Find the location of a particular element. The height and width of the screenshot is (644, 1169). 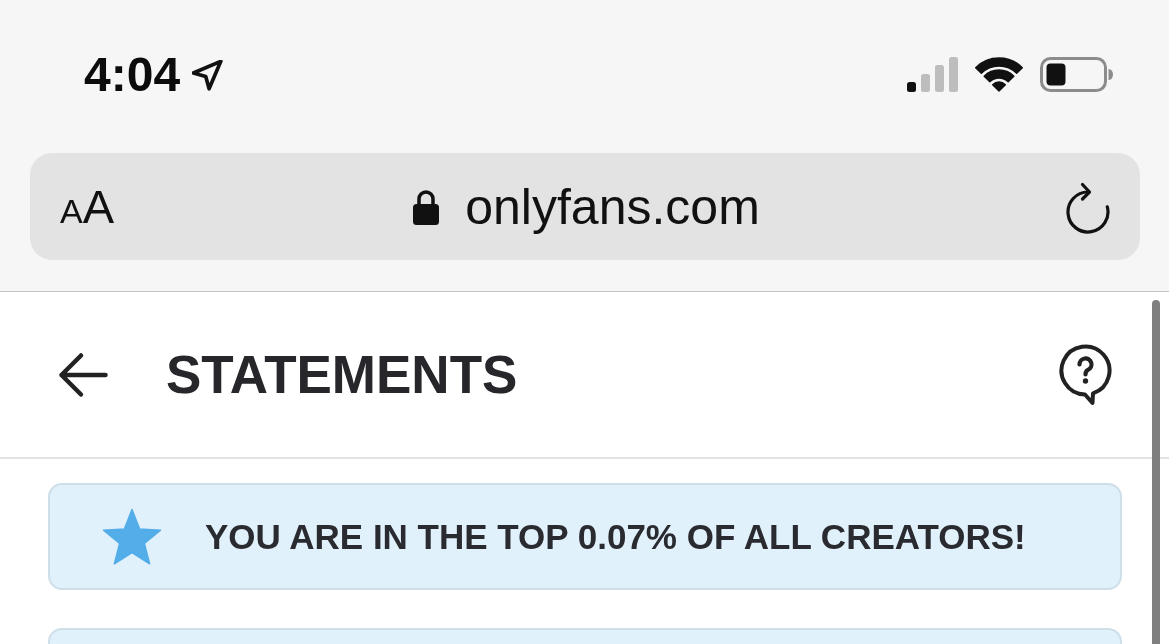

banner-text: YOU ARE IN THE TOP 0.07% OF ALL CREATORS! is located at coordinates (615, 536).